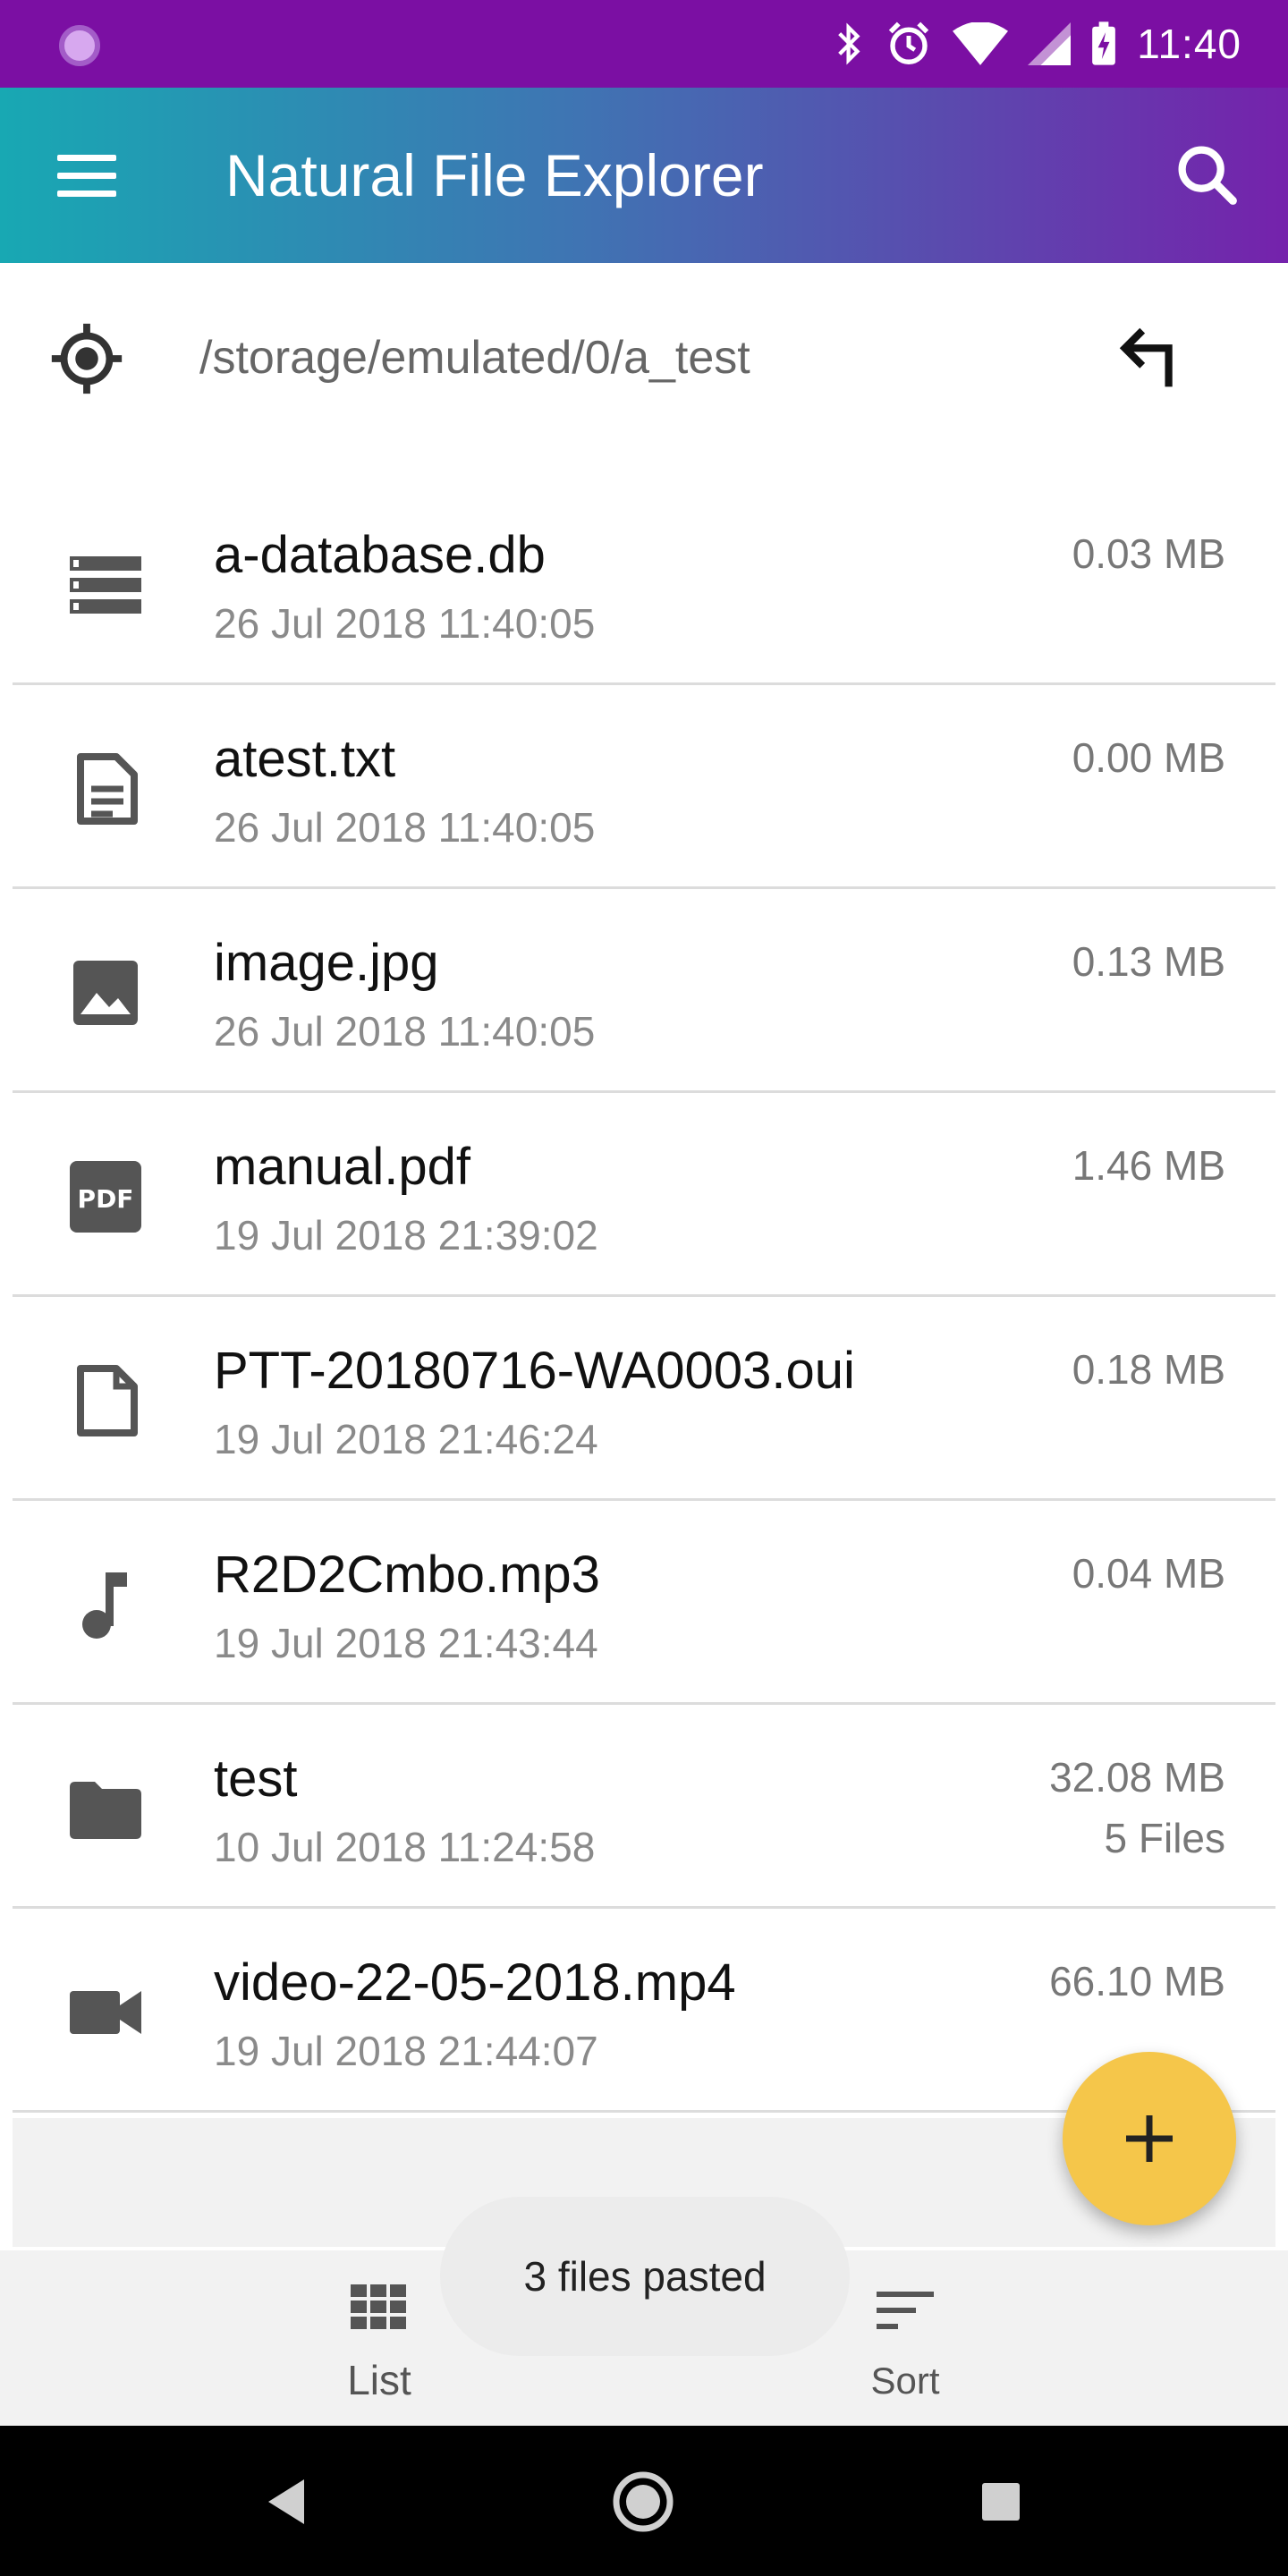 Image resolution: width=1288 pixels, height=2576 pixels. I want to click on file-date: 19 Jul 2018 21:43:44, so click(406, 1643).